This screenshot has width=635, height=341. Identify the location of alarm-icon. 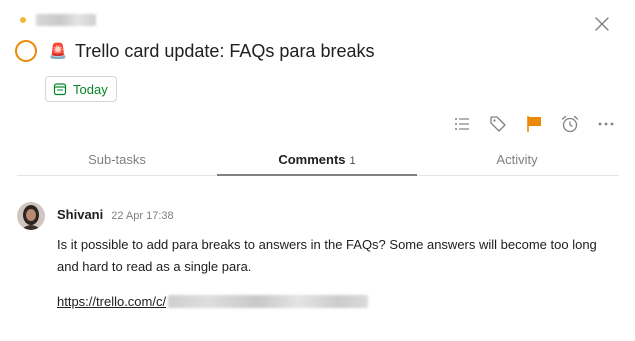
(570, 124).